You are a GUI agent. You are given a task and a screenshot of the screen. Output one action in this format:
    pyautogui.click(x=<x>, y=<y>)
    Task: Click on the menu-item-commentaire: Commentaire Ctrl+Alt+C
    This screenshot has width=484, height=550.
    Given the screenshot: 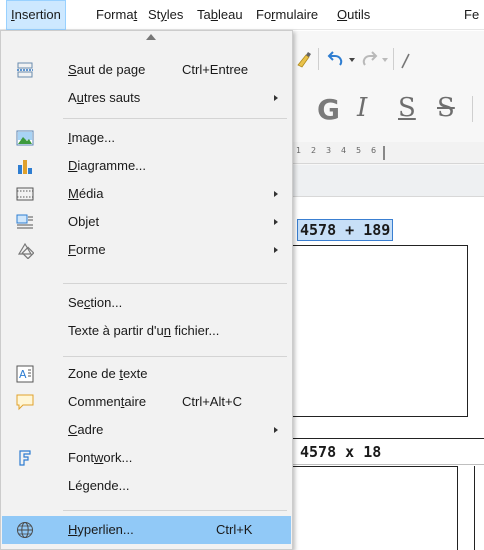 What is the action you would take?
    pyautogui.click(x=146, y=402)
    